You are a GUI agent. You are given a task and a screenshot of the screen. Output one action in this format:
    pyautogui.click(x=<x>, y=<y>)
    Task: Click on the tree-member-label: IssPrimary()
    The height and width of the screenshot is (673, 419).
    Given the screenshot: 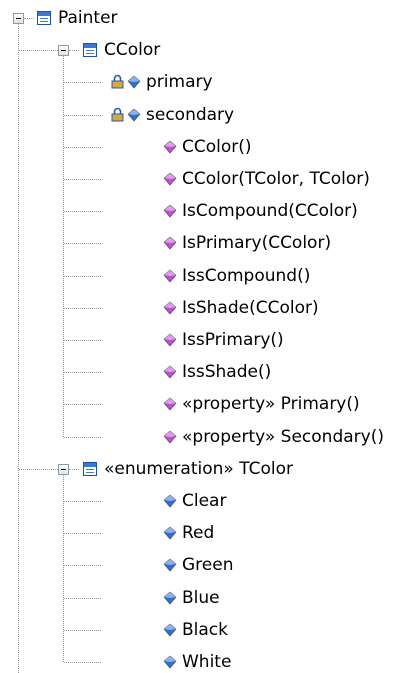 What is the action you would take?
    pyautogui.click(x=233, y=340)
    